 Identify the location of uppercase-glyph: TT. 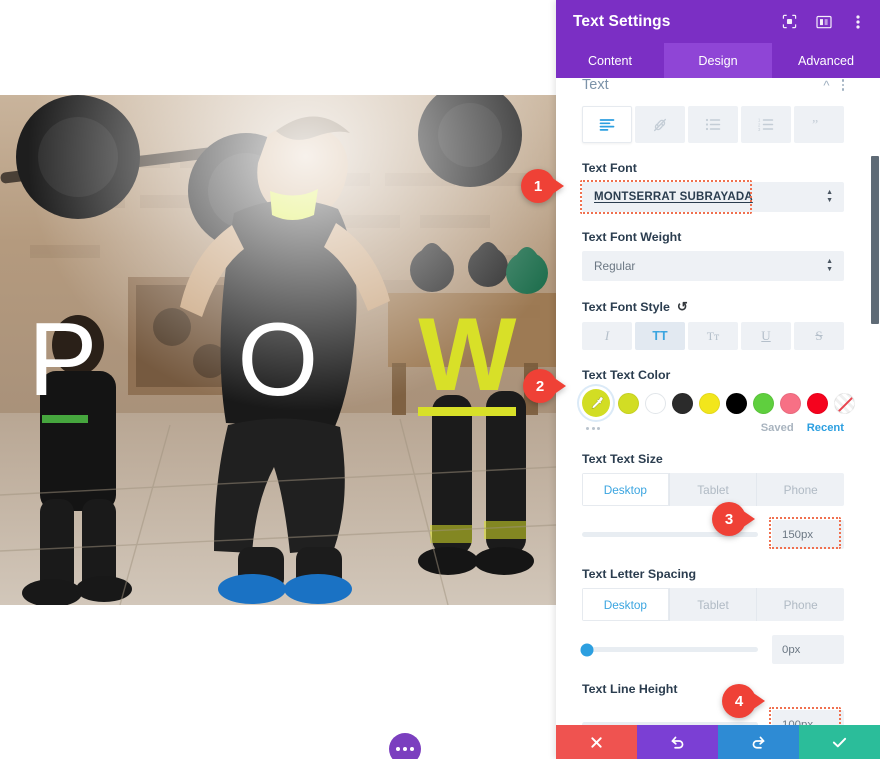
(660, 336).